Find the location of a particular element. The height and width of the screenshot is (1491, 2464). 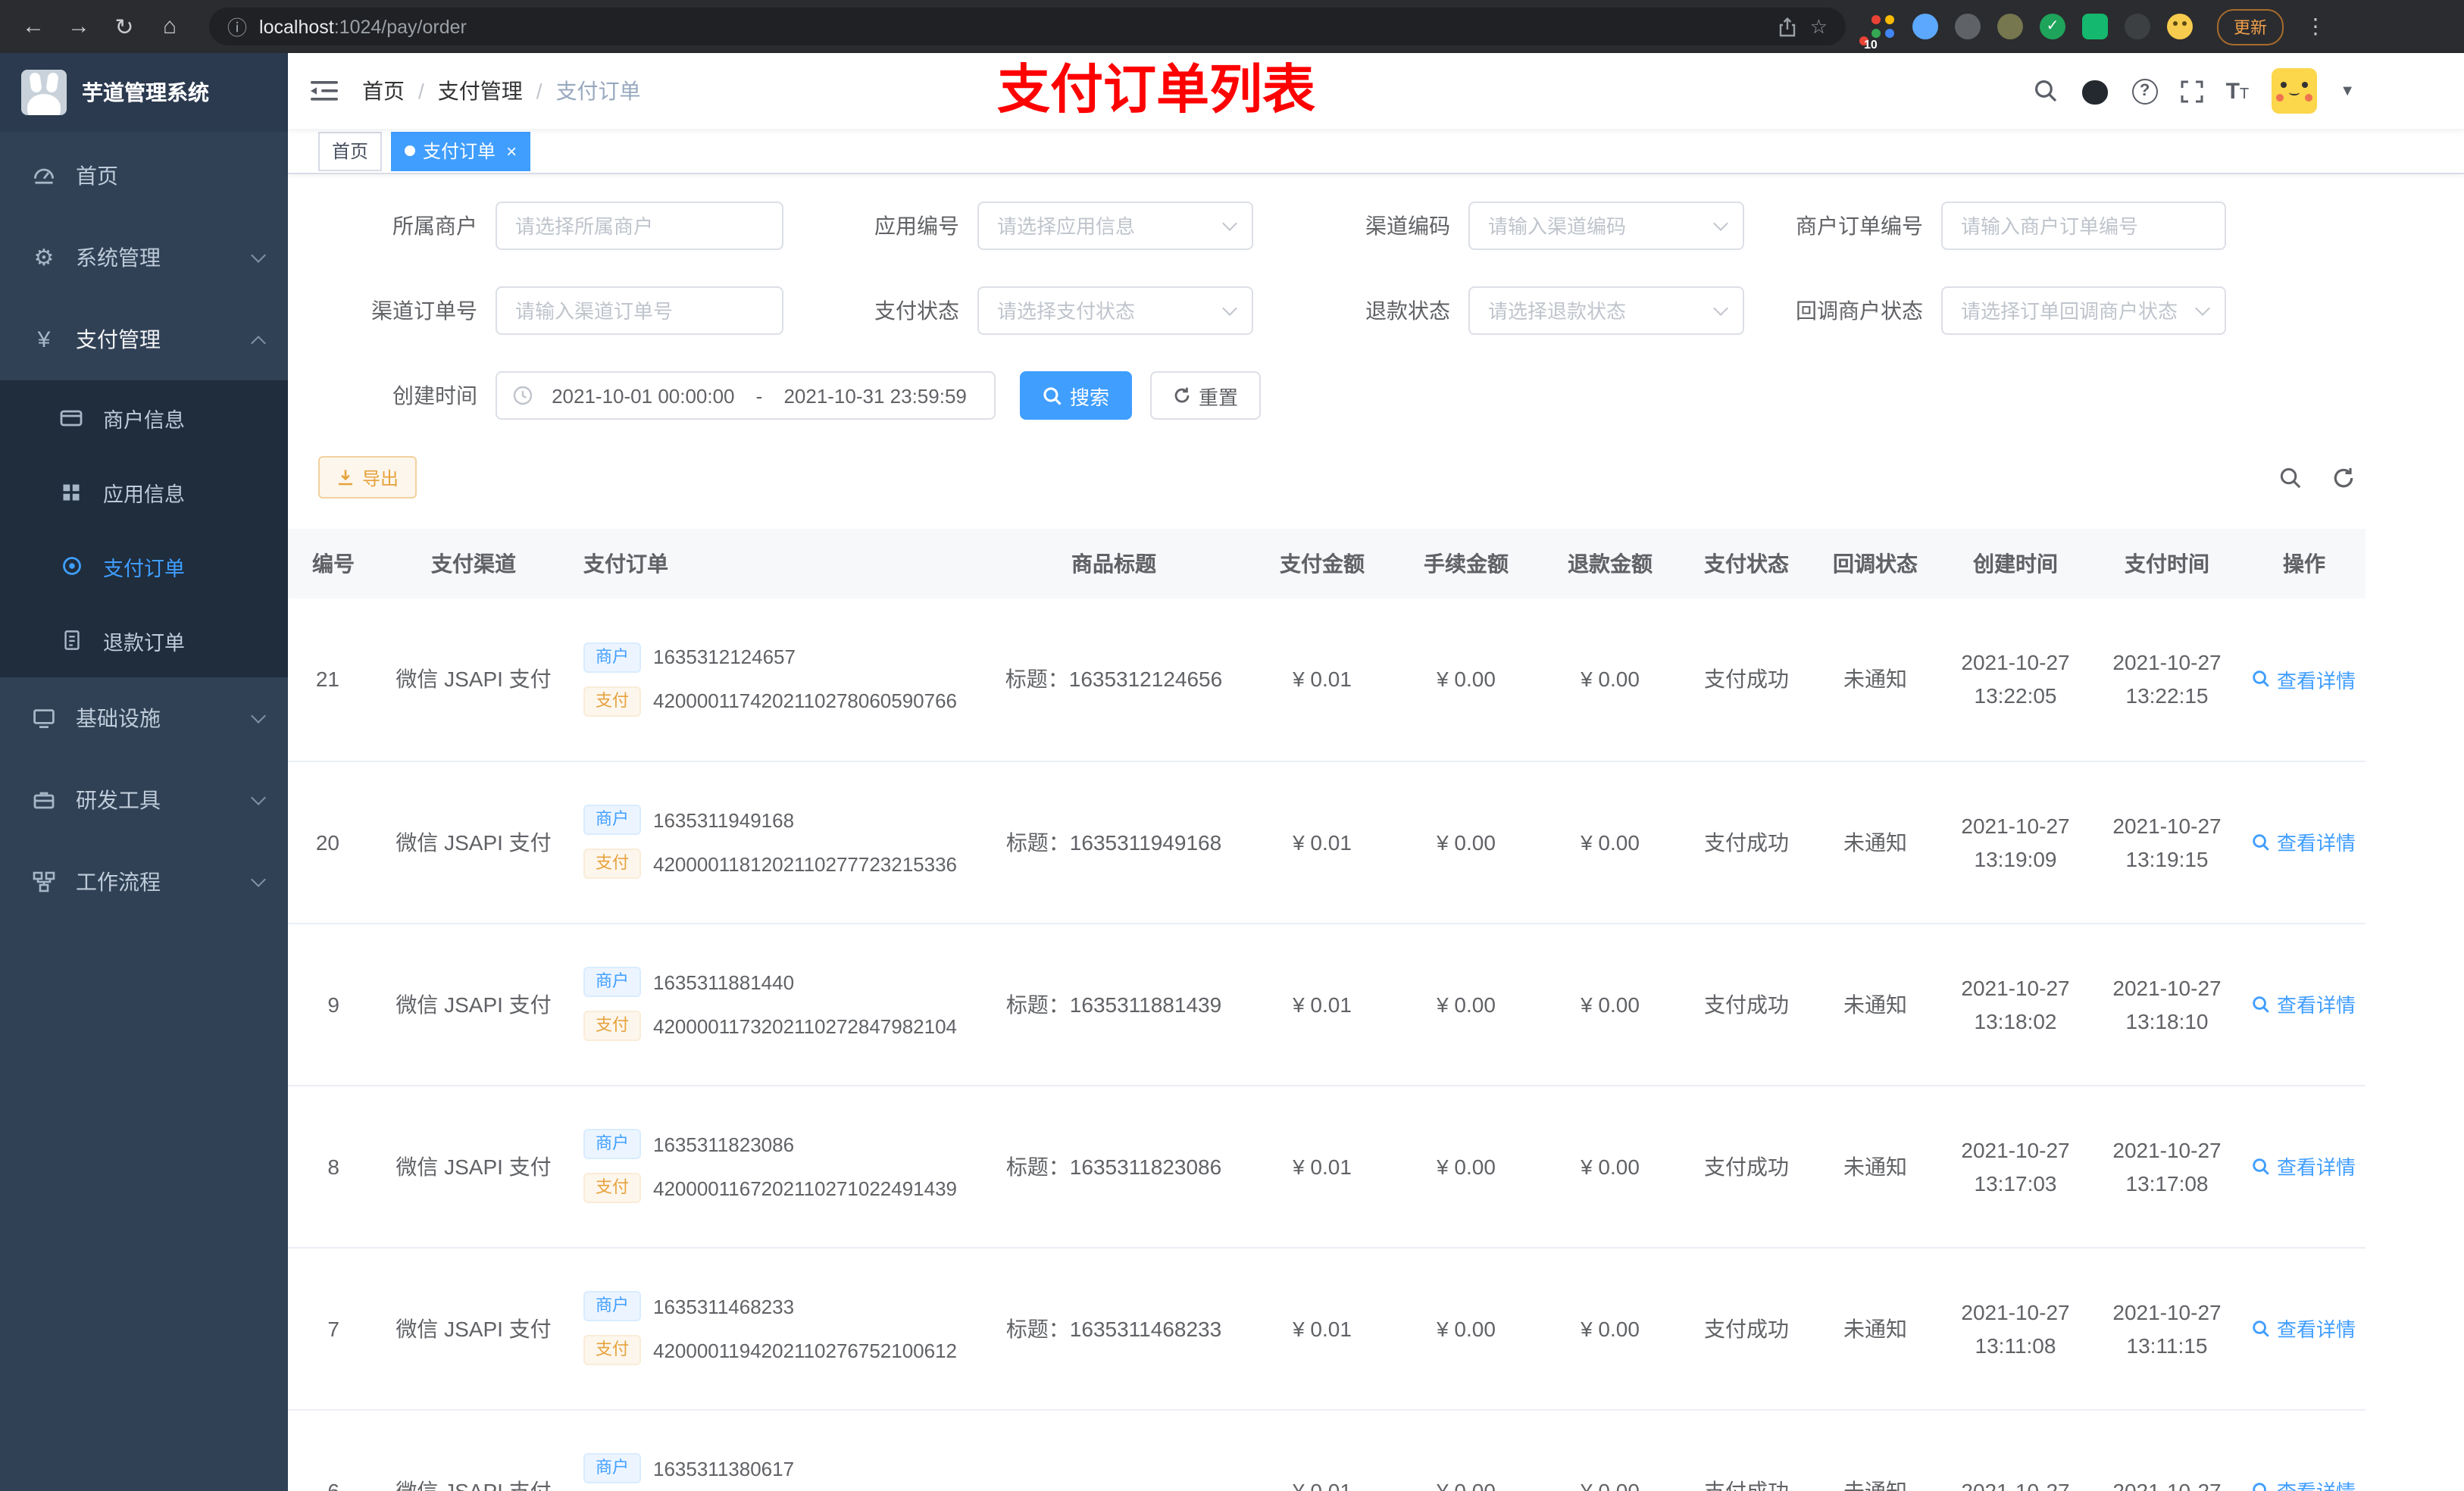

breadcrumb-section: 支付管理 is located at coordinates (480, 91).